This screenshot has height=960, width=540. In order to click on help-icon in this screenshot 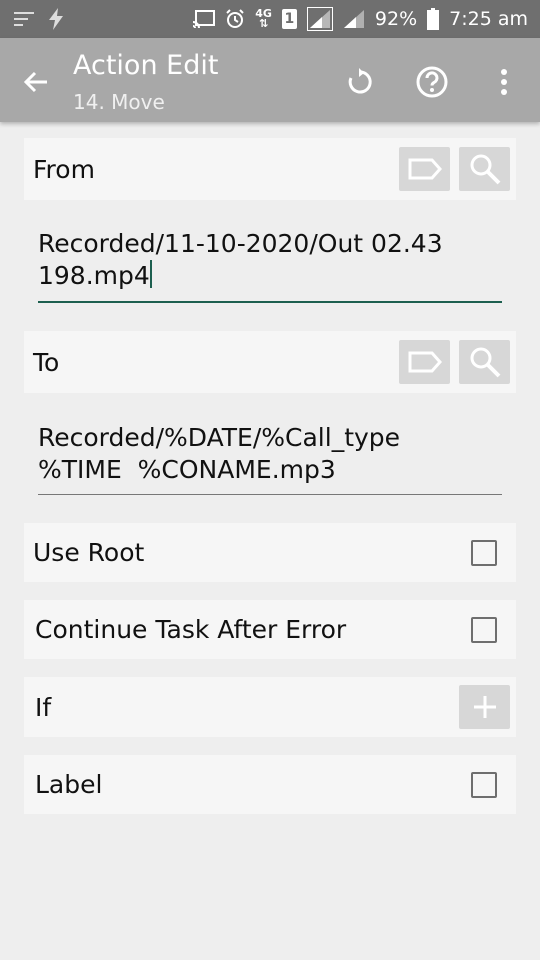, I will do `click(432, 82)`.